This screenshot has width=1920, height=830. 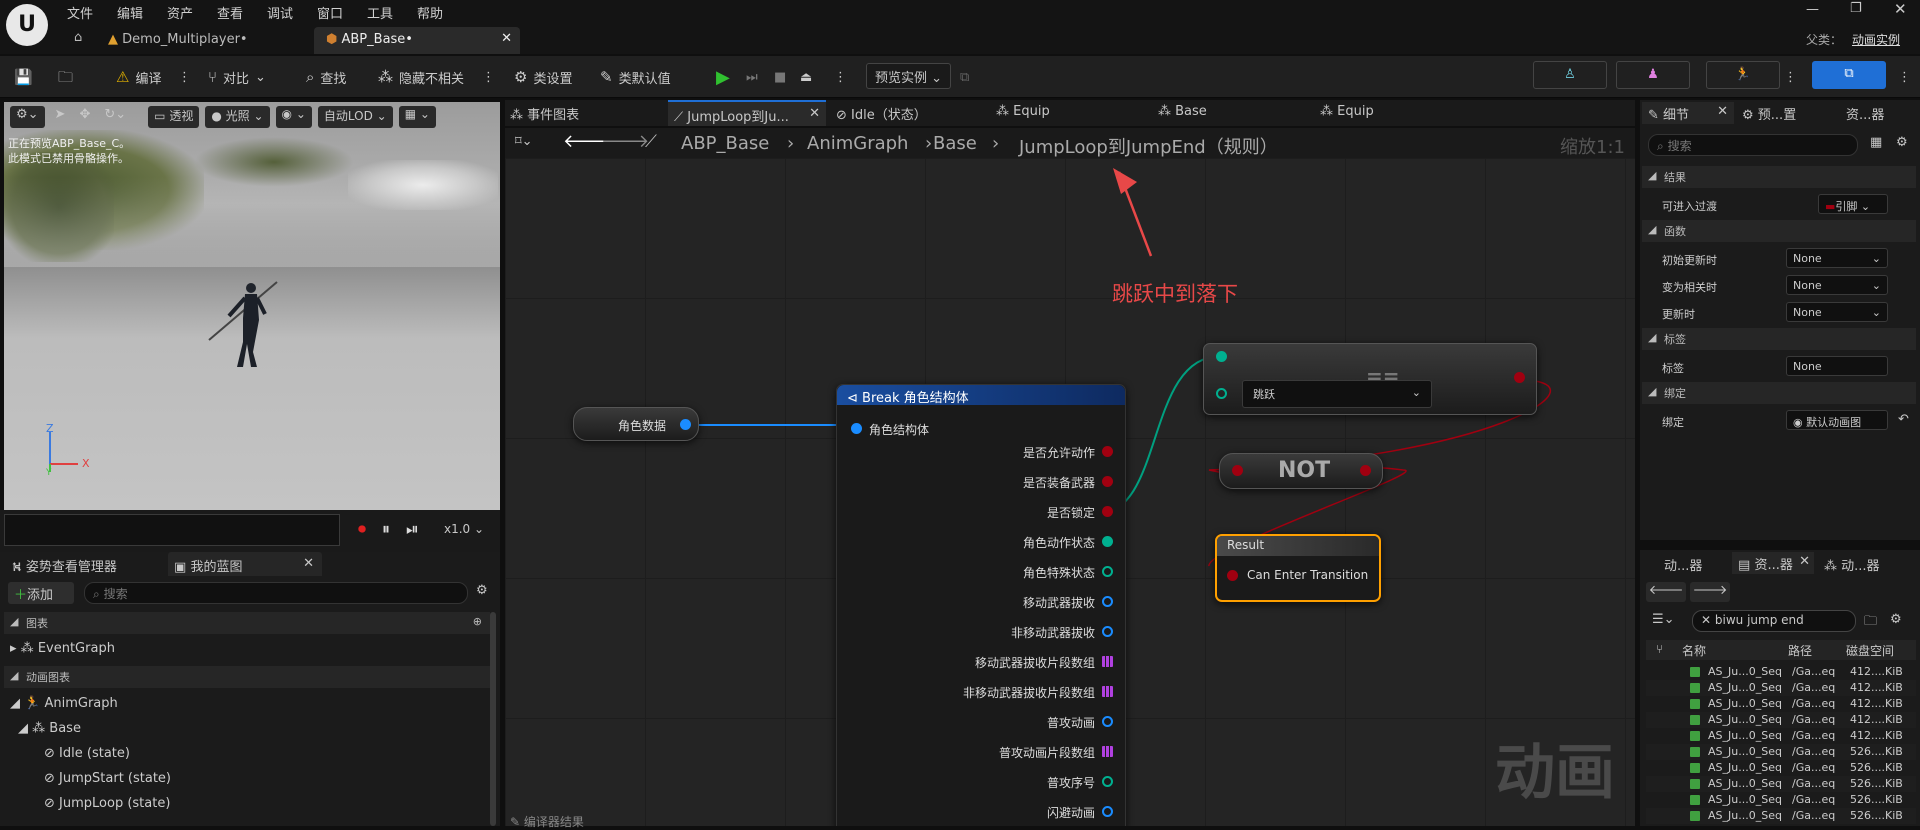 What do you see at coordinates (178, 40) in the screenshot?
I see `tab-demo-multiplayer: ▲ Demo_Multiplayer•` at bounding box center [178, 40].